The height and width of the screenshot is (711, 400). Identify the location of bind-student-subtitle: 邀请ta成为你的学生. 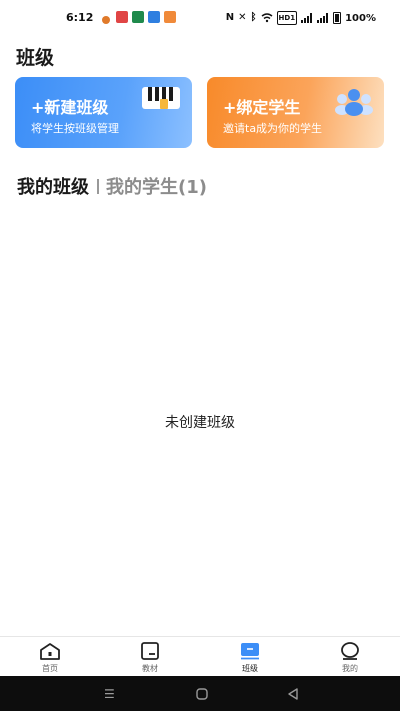
(273, 128).